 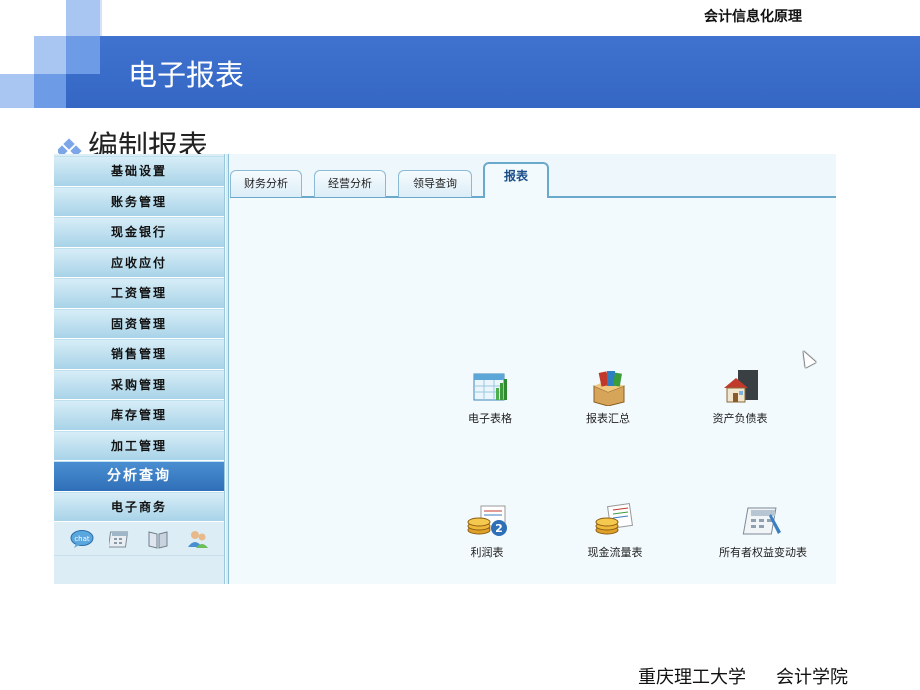 What do you see at coordinates (493, 72) in the screenshot?
I see `title-banner: 电子报表` at bounding box center [493, 72].